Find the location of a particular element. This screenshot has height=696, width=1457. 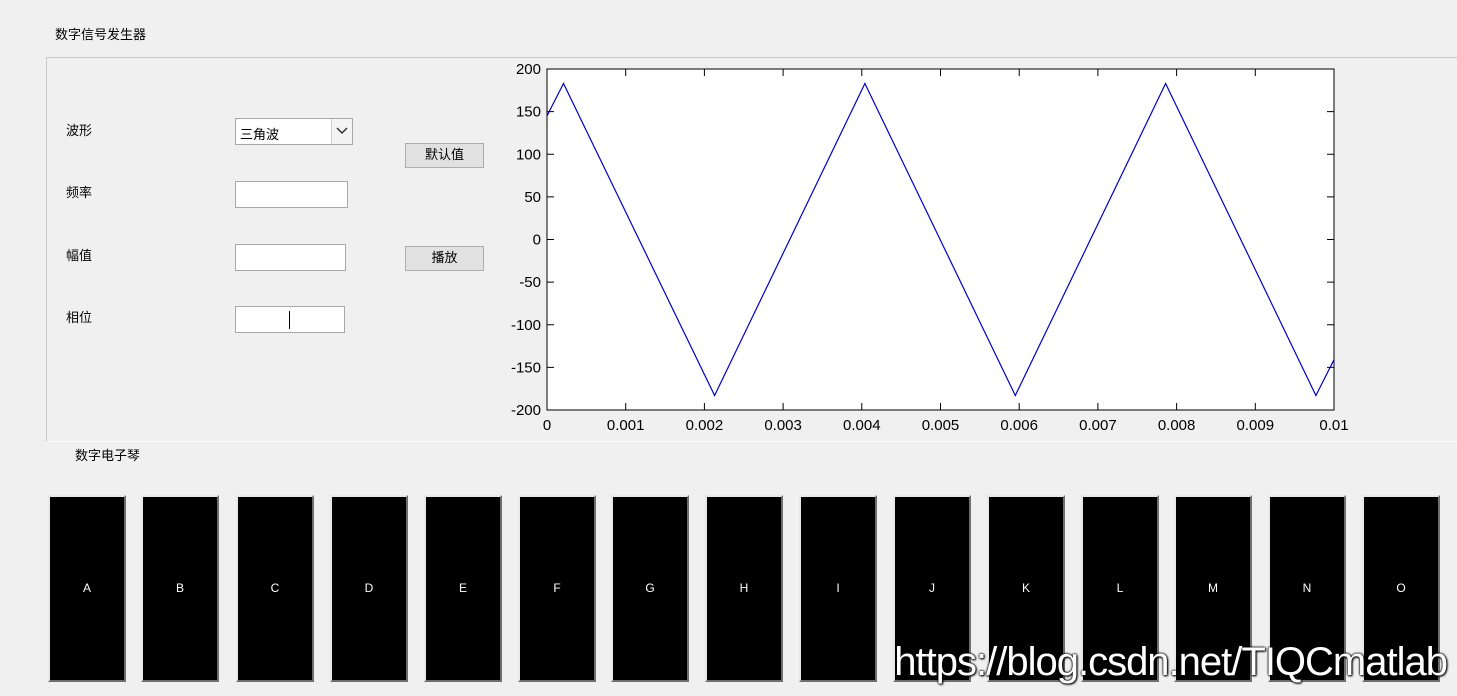

key-c: C is located at coordinates (275, 588).